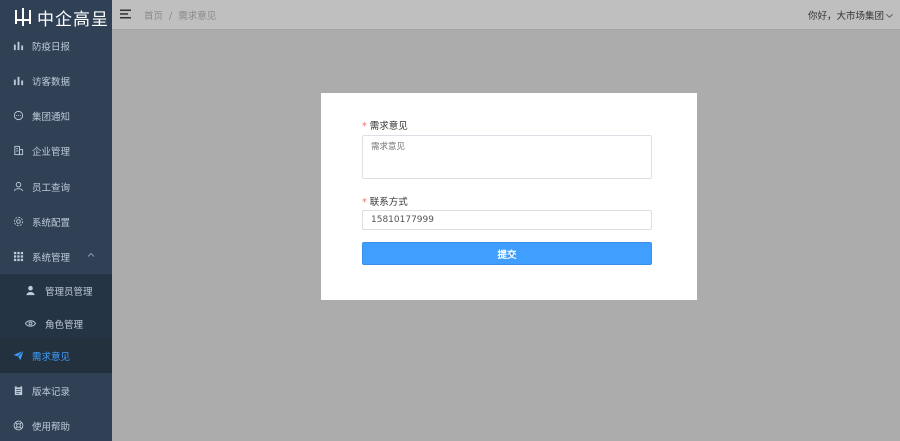  Describe the element at coordinates (51, 223) in the screenshot. I see `sidebar-item-label: 系统配置` at that location.